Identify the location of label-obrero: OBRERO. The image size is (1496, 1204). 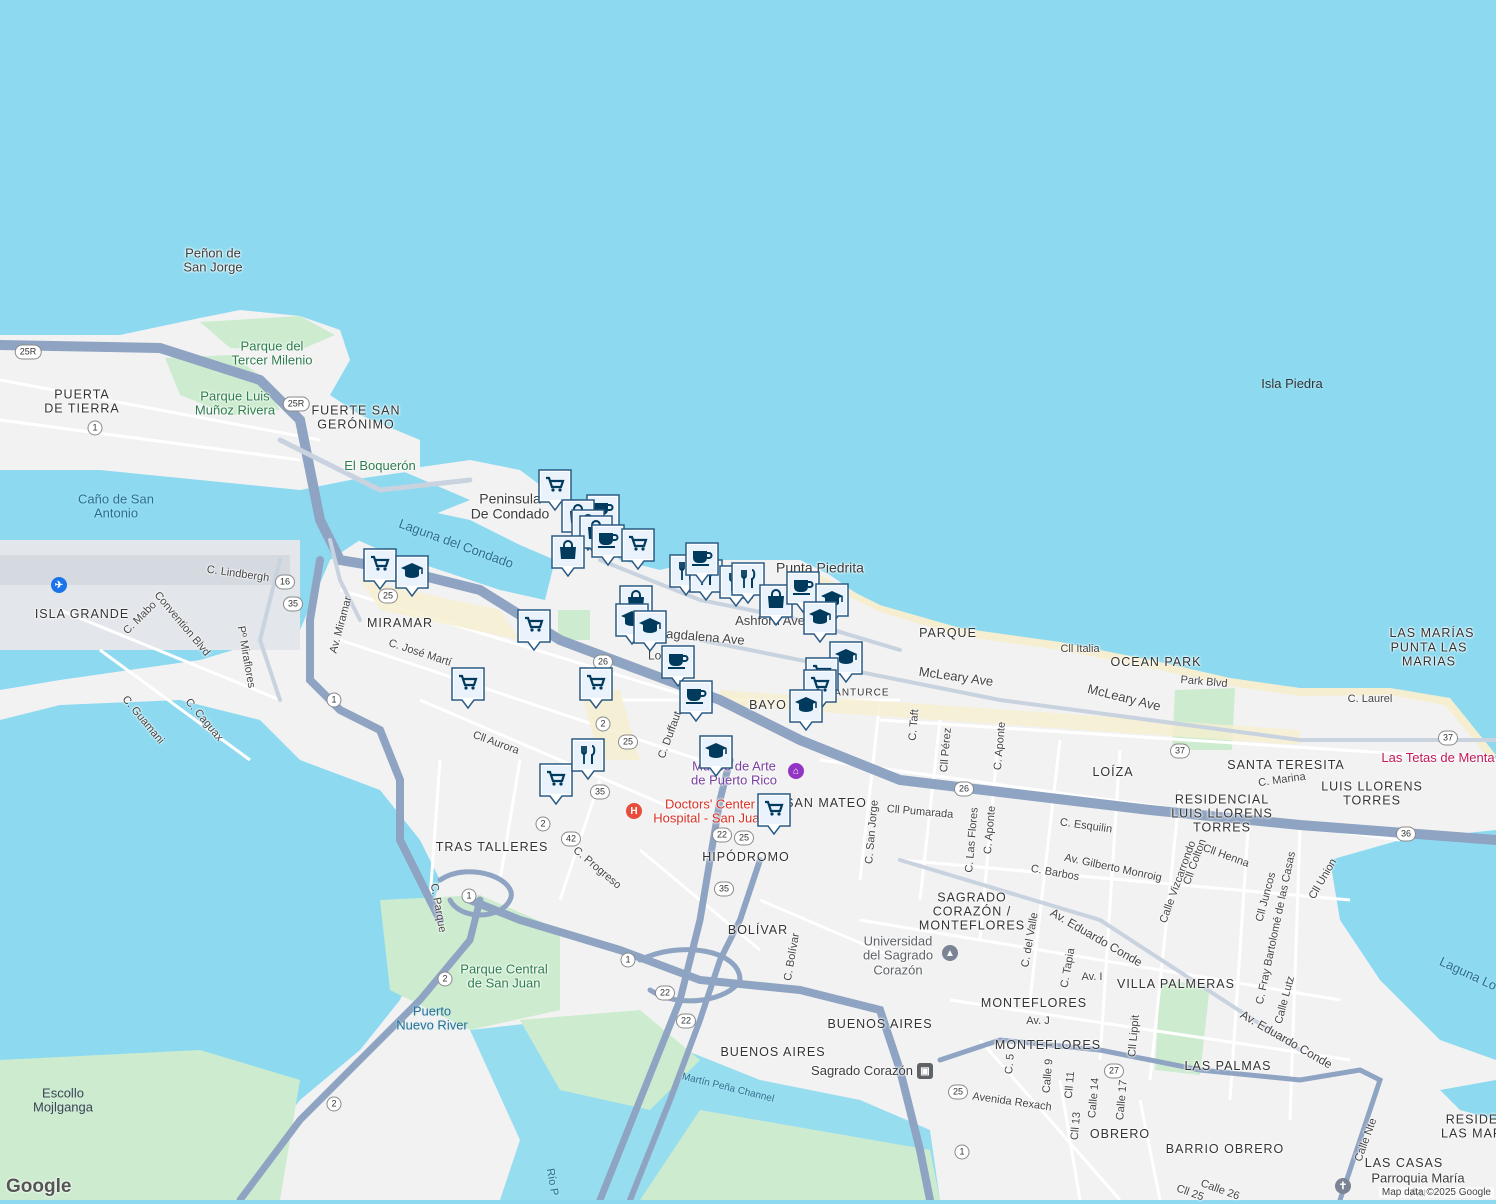
(1120, 1134).